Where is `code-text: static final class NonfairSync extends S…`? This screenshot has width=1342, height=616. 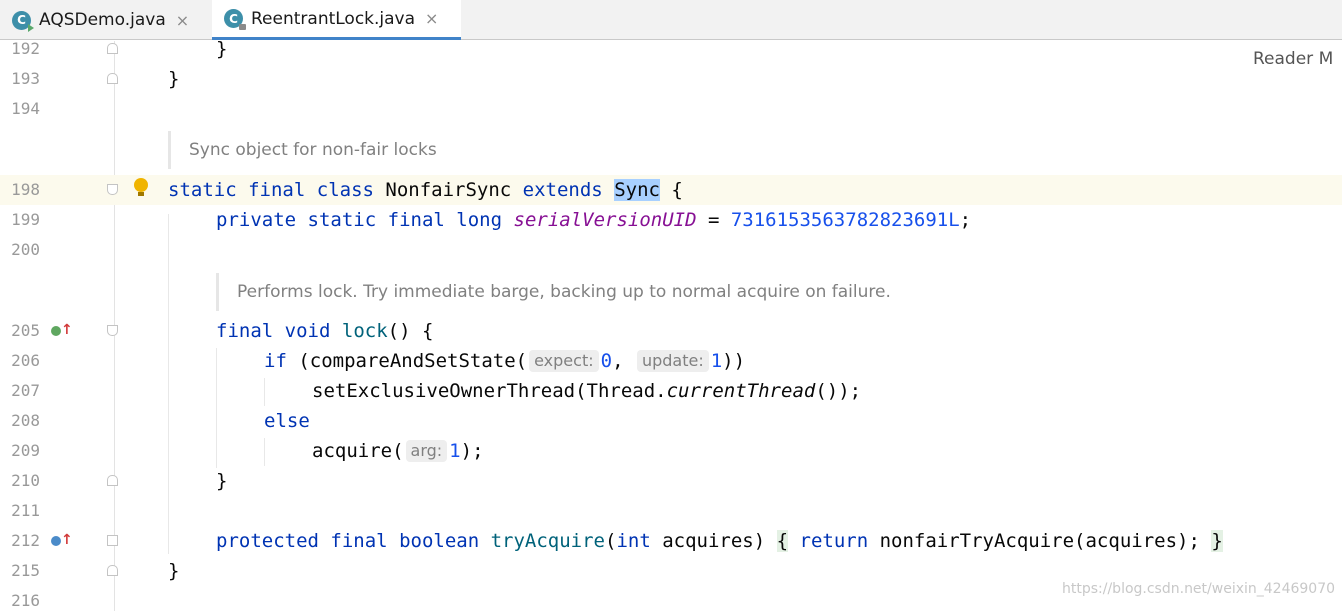 code-text: static final class NonfairSync extends S… is located at coordinates (425, 190).